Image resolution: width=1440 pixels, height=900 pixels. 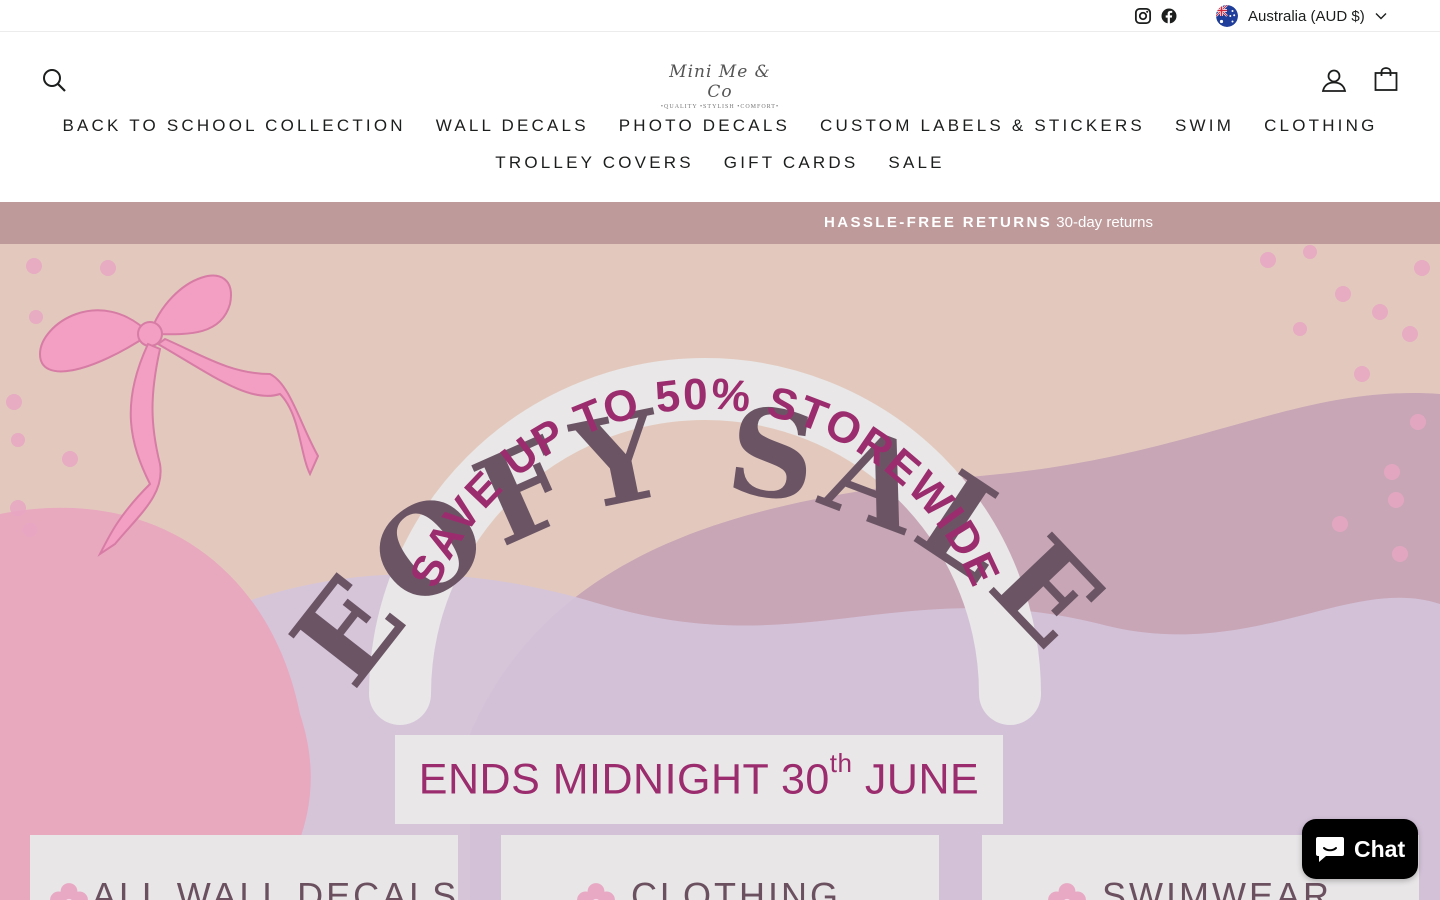 What do you see at coordinates (720, 223) in the screenshot?
I see `announcement-bar: HASSLE-FREE RETURNS 30-day returns` at bounding box center [720, 223].